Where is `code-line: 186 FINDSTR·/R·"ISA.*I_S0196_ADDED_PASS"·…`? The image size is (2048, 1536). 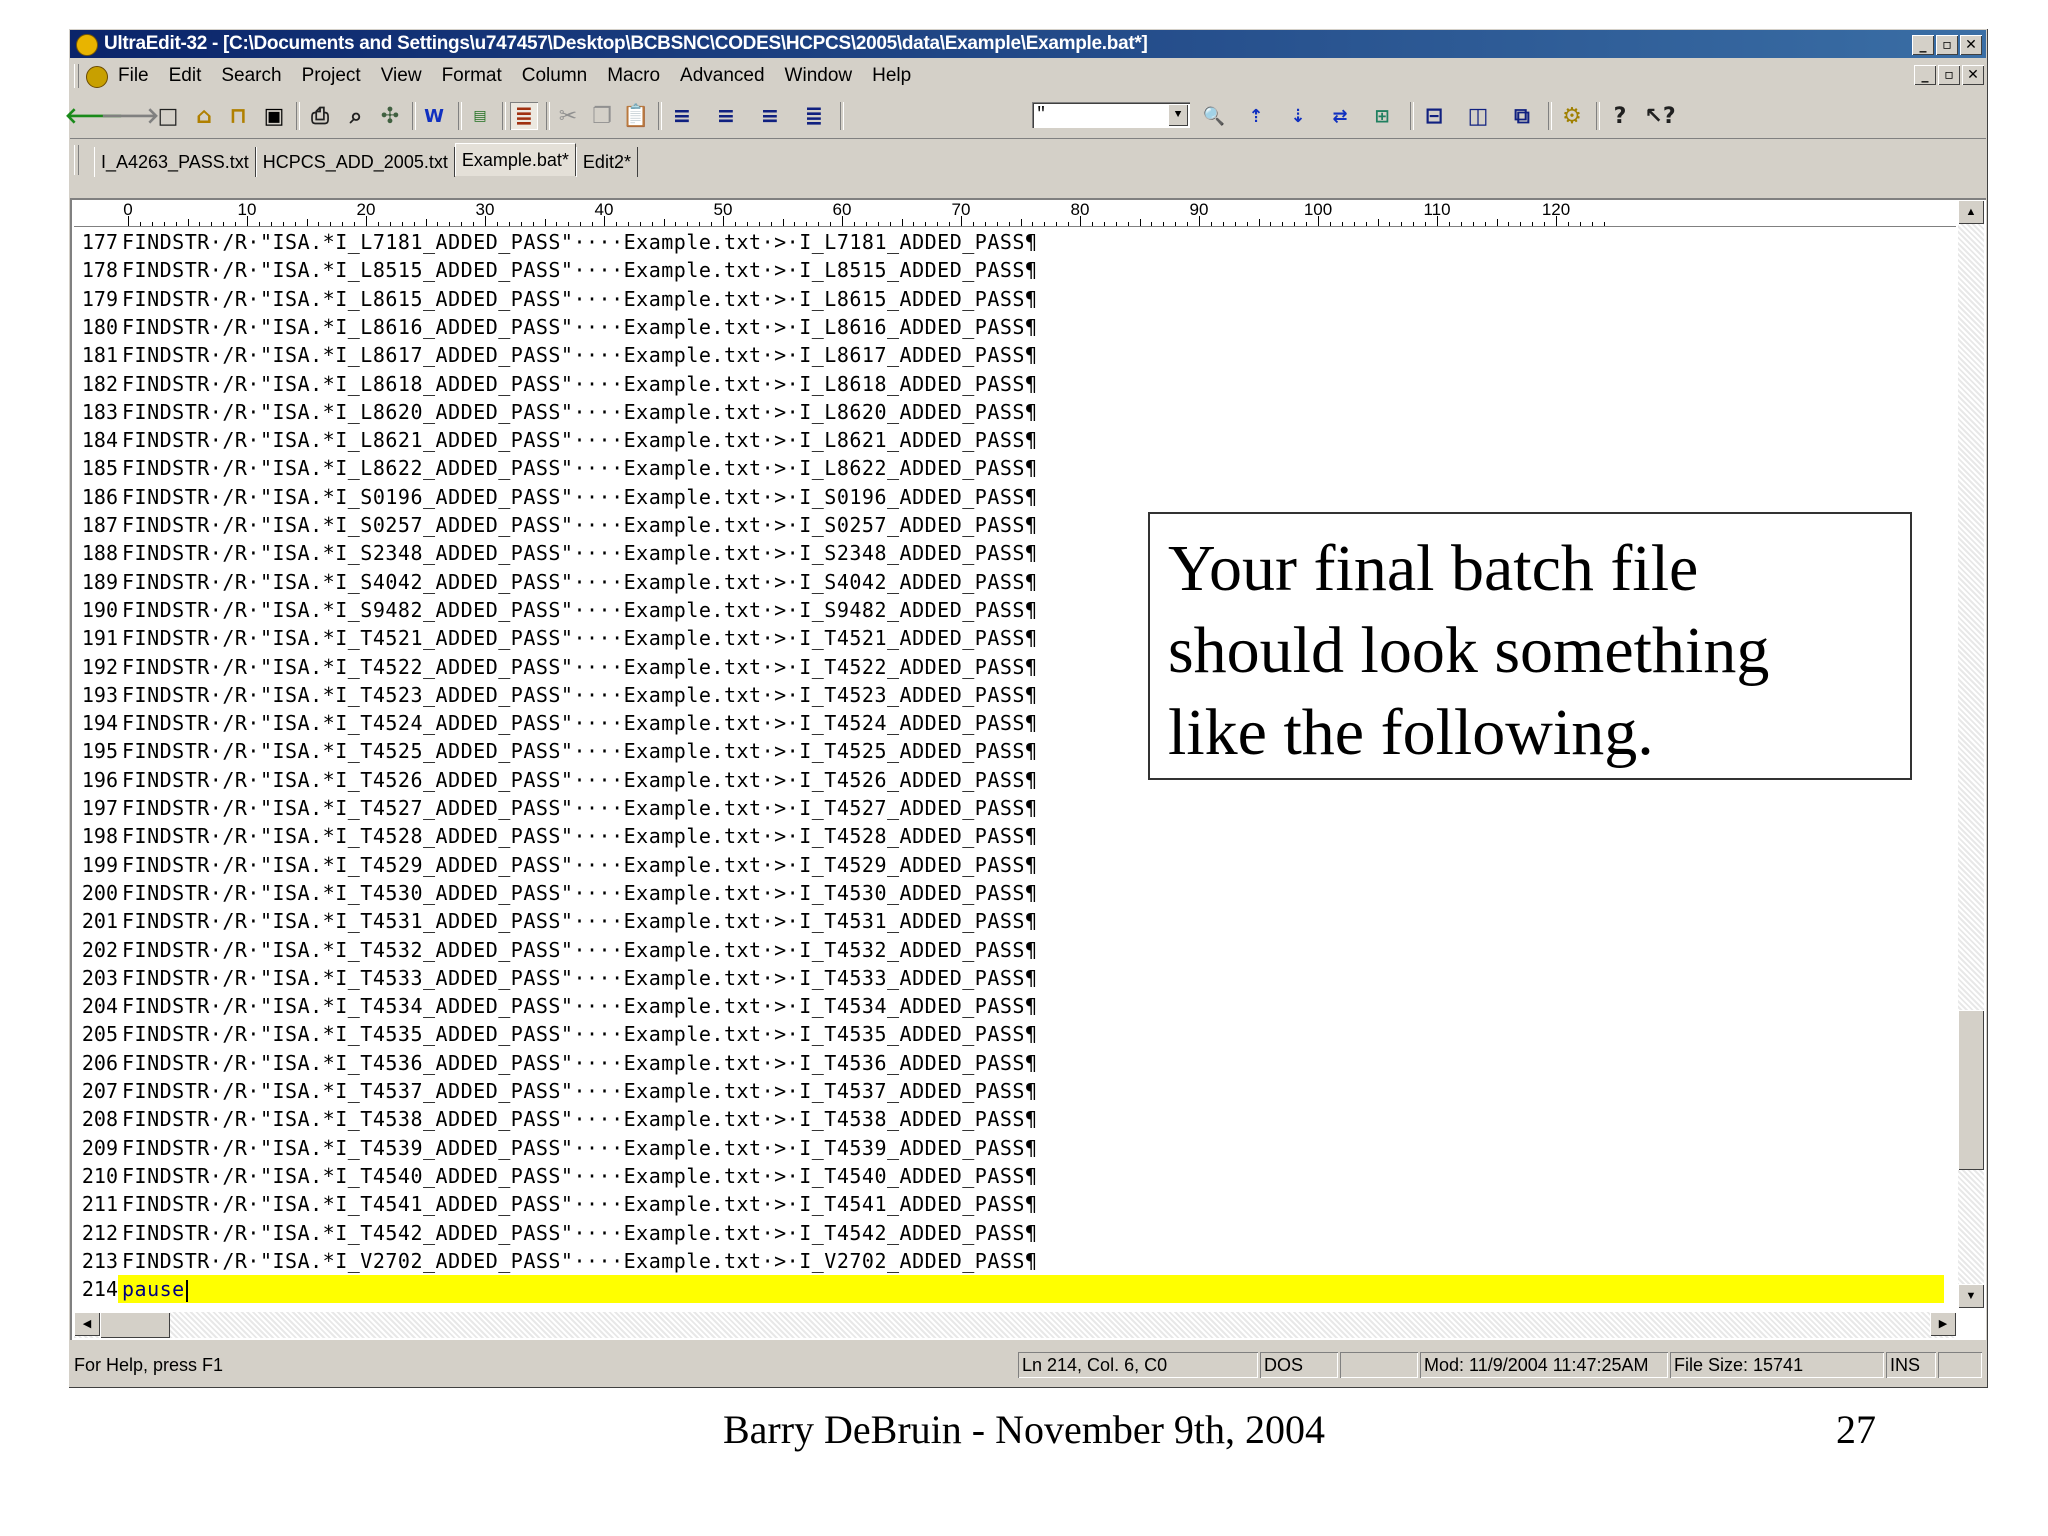
code-line: 186 FINDSTR·/R·"ISA.*I_S0196_ADDED_PASS"·… is located at coordinates (1009, 497).